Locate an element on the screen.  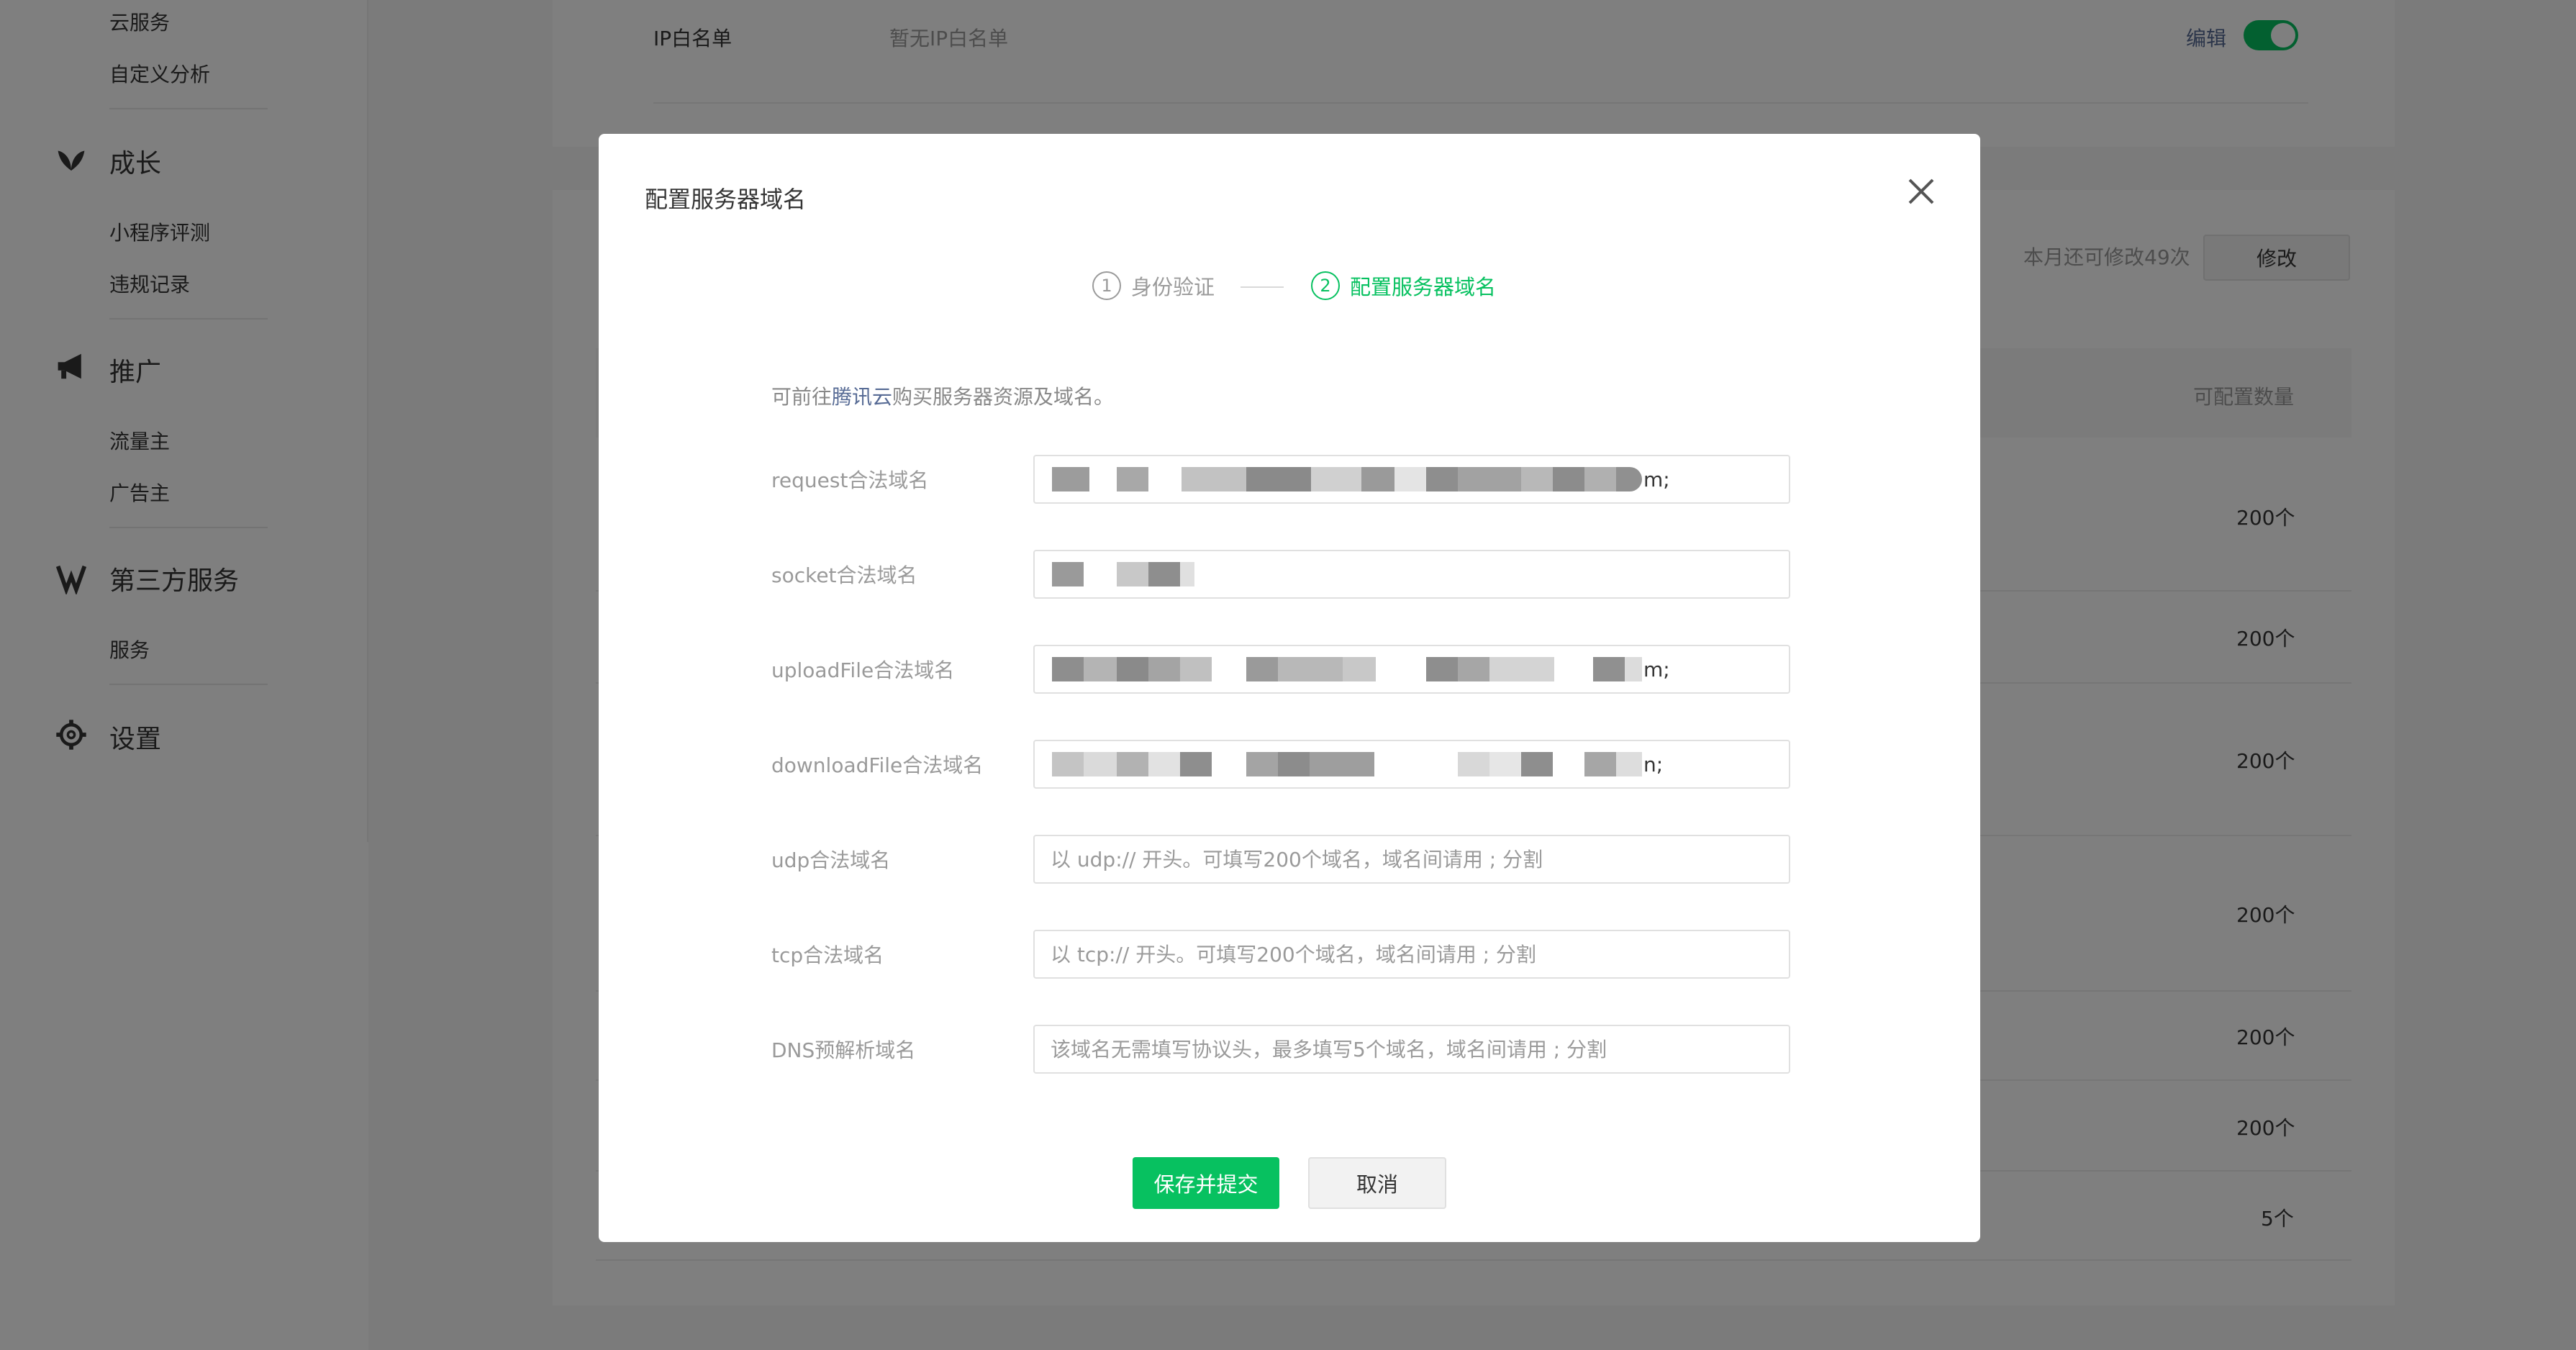
step-connector is located at coordinates (1262, 287).